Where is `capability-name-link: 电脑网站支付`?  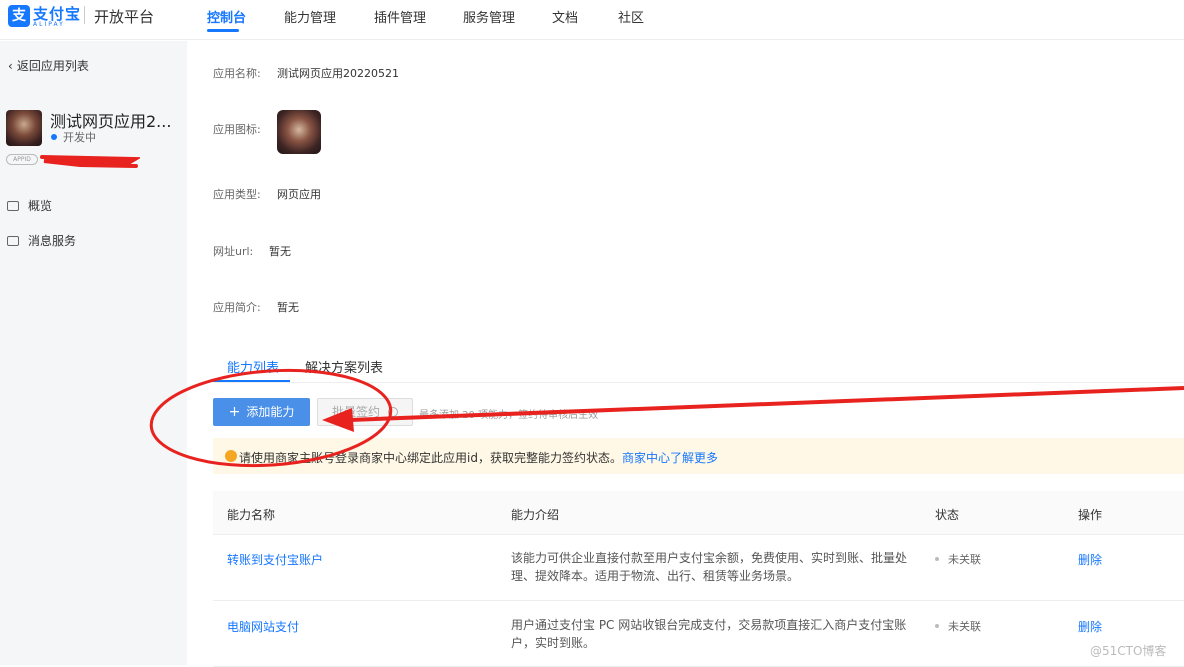
capability-name-link: 电脑网站支付 is located at coordinates (263, 626).